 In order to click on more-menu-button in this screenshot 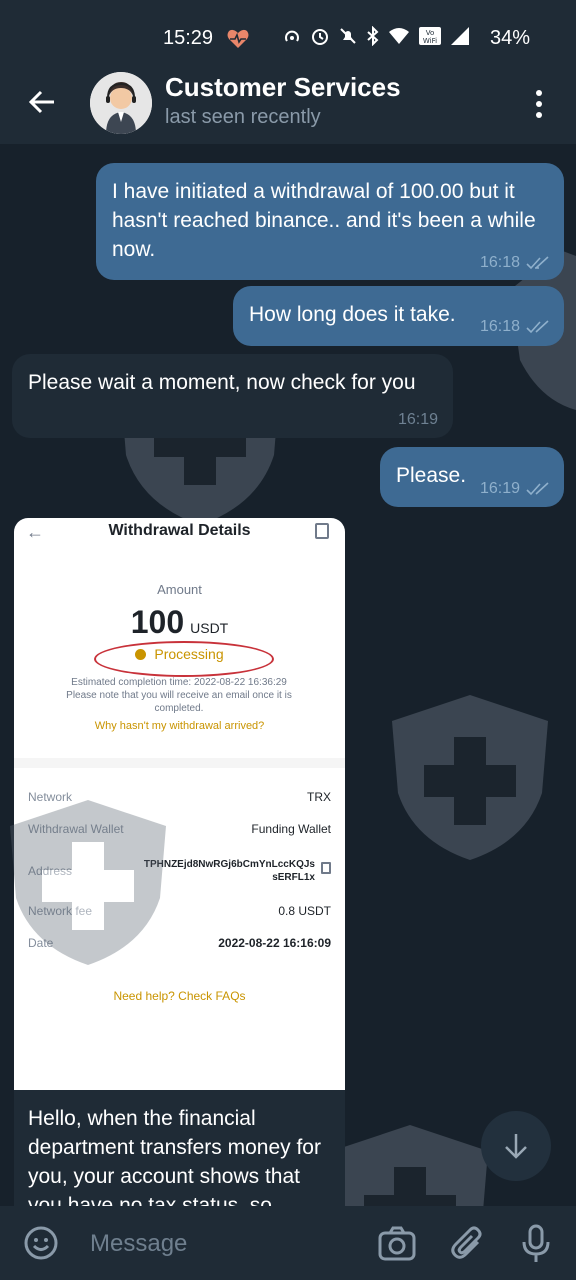, I will do `click(539, 104)`.